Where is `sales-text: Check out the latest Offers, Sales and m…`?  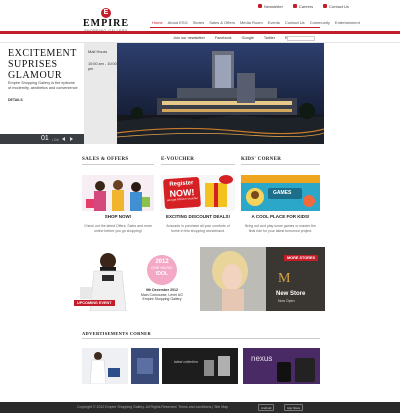 sales-text: Check out the latest Offers, Sales and m… is located at coordinates (118, 228).